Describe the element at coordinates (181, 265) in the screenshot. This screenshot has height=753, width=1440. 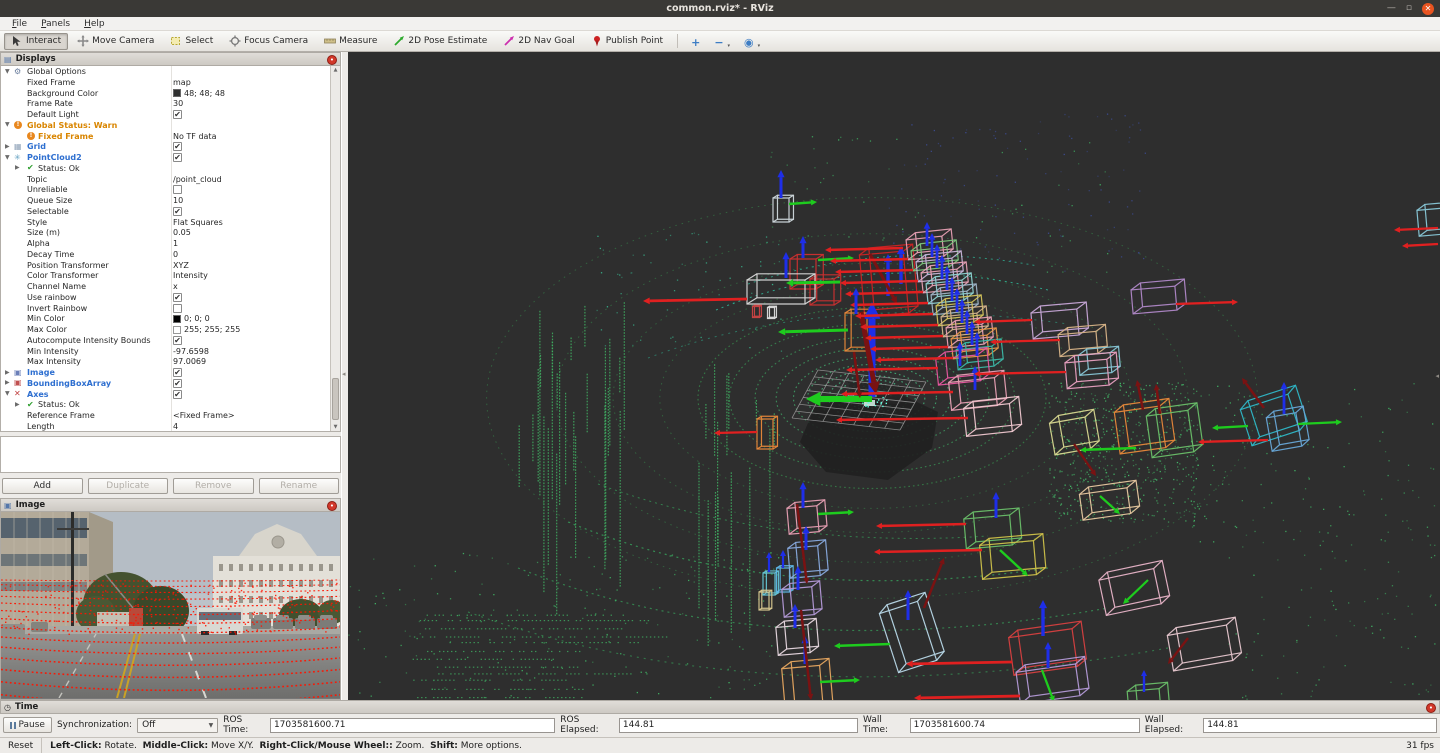
I see `property-value: XYZ` at that location.